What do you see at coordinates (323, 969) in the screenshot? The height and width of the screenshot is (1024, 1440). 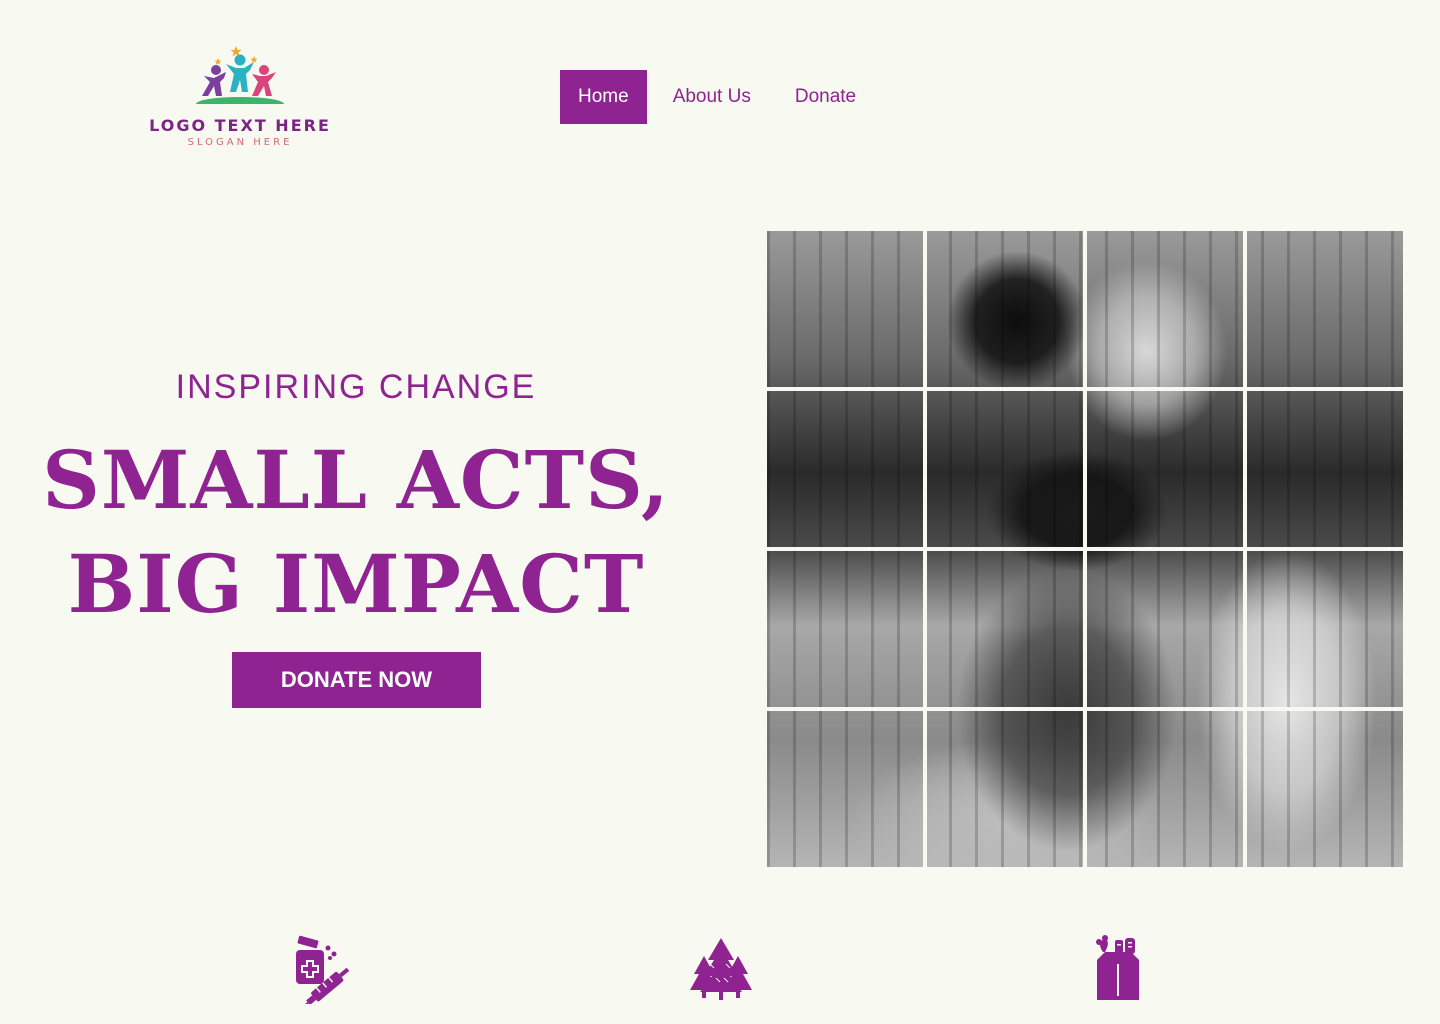 I see `medicine-icon` at bounding box center [323, 969].